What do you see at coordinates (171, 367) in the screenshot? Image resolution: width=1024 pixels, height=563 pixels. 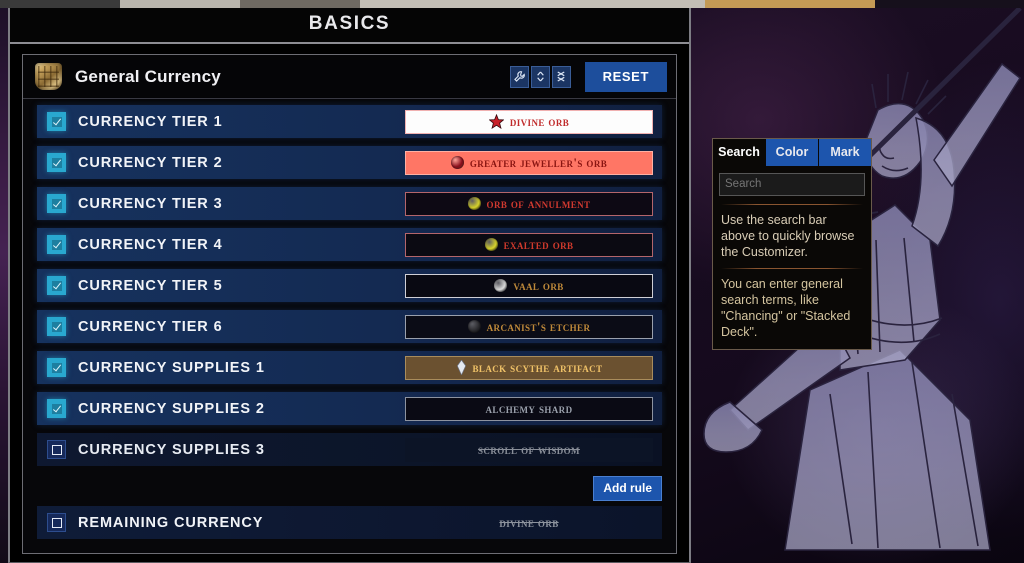 I see `rule-label: CURRENCY SUPPLIES 1` at bounding box center [171, 367].